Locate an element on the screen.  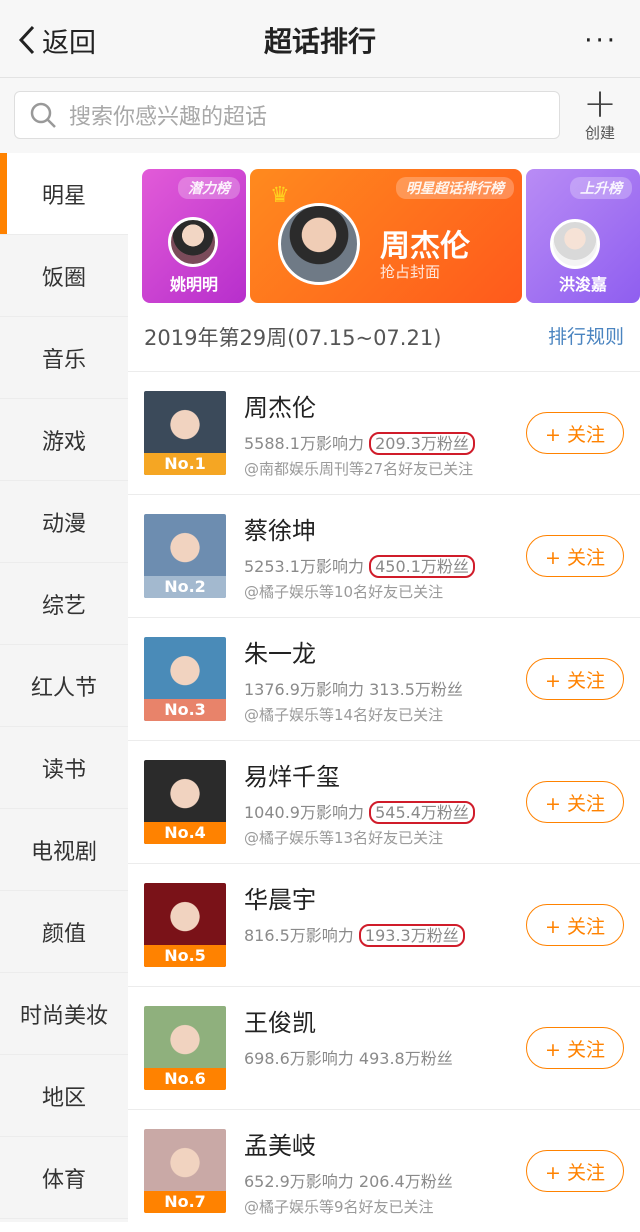
fans-count: 313.5万粉丝 is located at coordinates (416, 689).